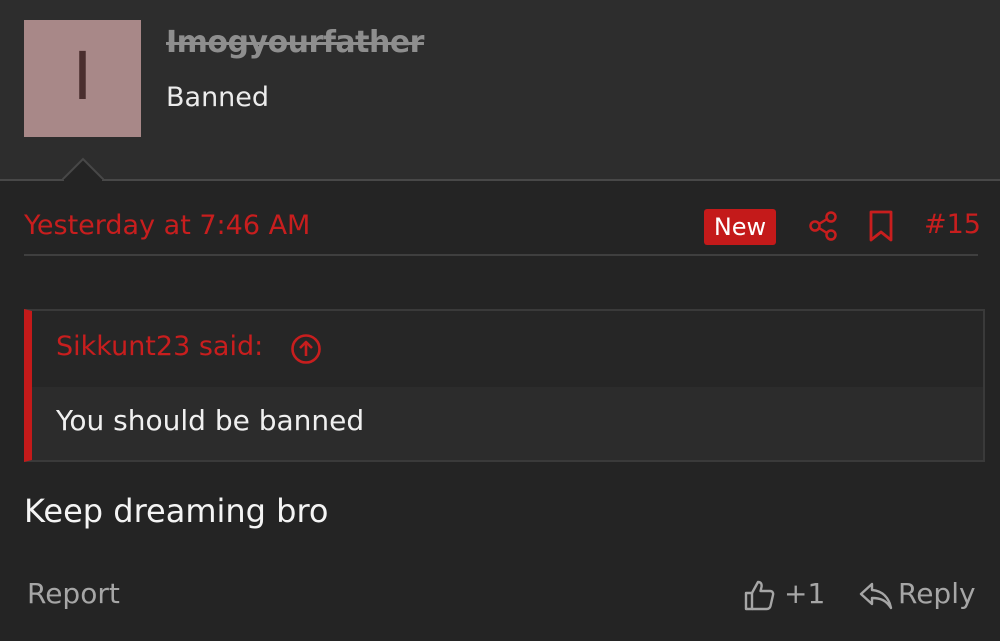 The height and width of the screenshot is (641, 1000). I want to click on avatar-letter: I, so click(82, 76).